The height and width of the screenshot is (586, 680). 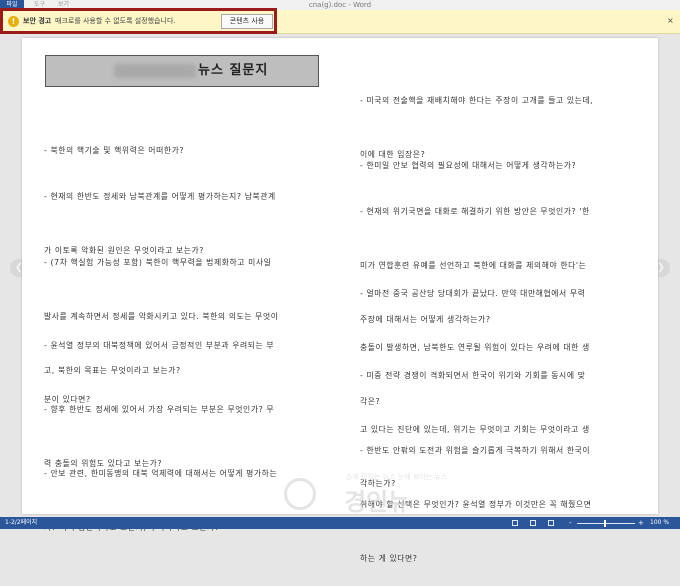 What do you see at coordinates (155, 71) in the screenshot?
I see `blurred-name` at bounding box center [155, 71].